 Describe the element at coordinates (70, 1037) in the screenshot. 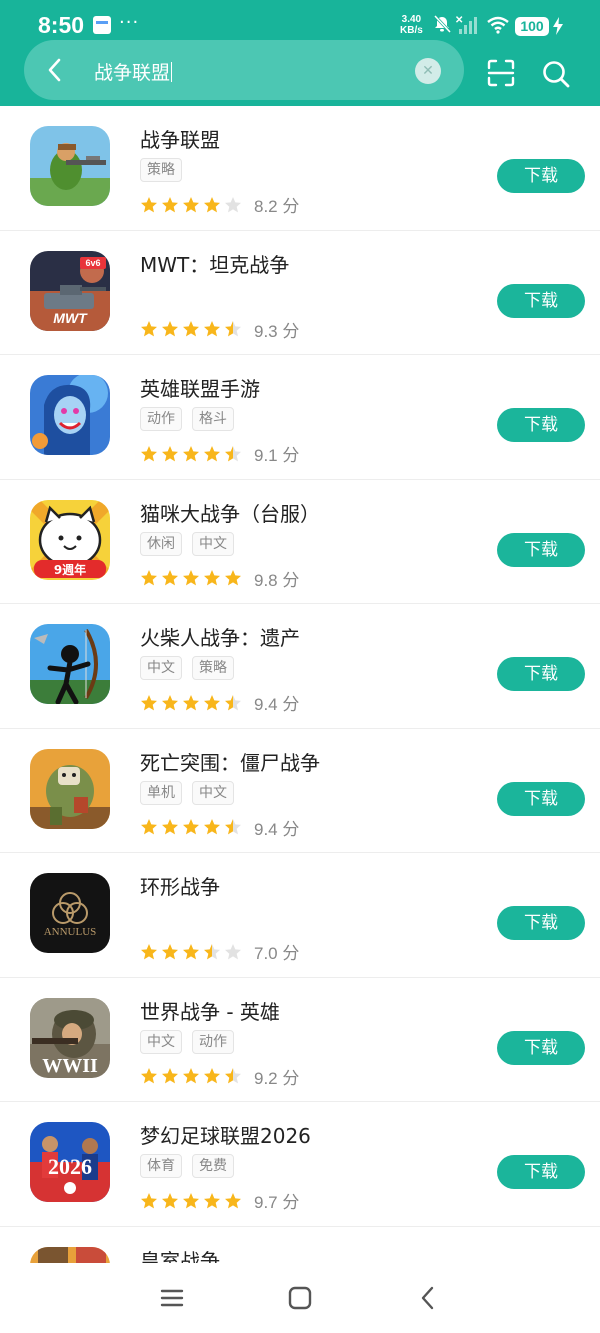

I see `app-icon: WWII` at that location.